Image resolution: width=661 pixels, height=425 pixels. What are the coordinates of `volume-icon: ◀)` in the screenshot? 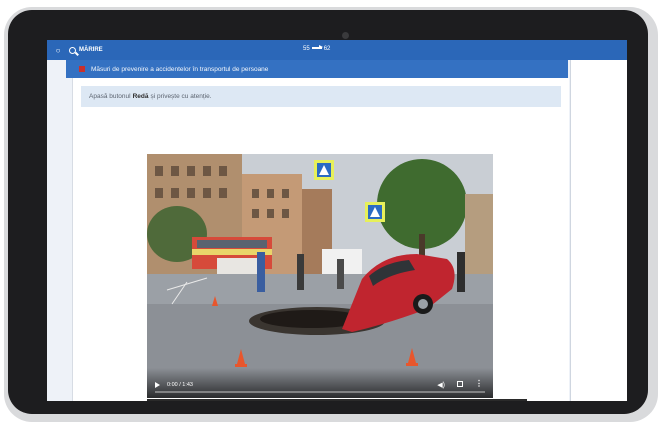 It's located at (441, 385).